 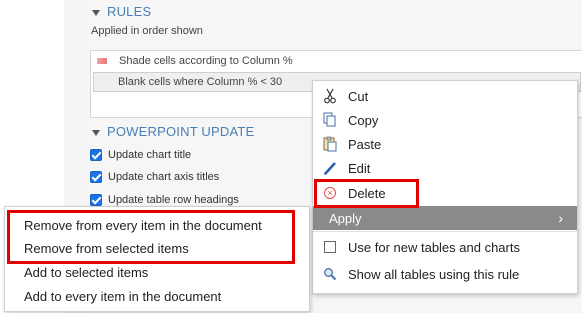 What do you see at coordinates (358, 96) in the screenshot?
I see `menu-label: Cut` at bounding box center [358, 96].